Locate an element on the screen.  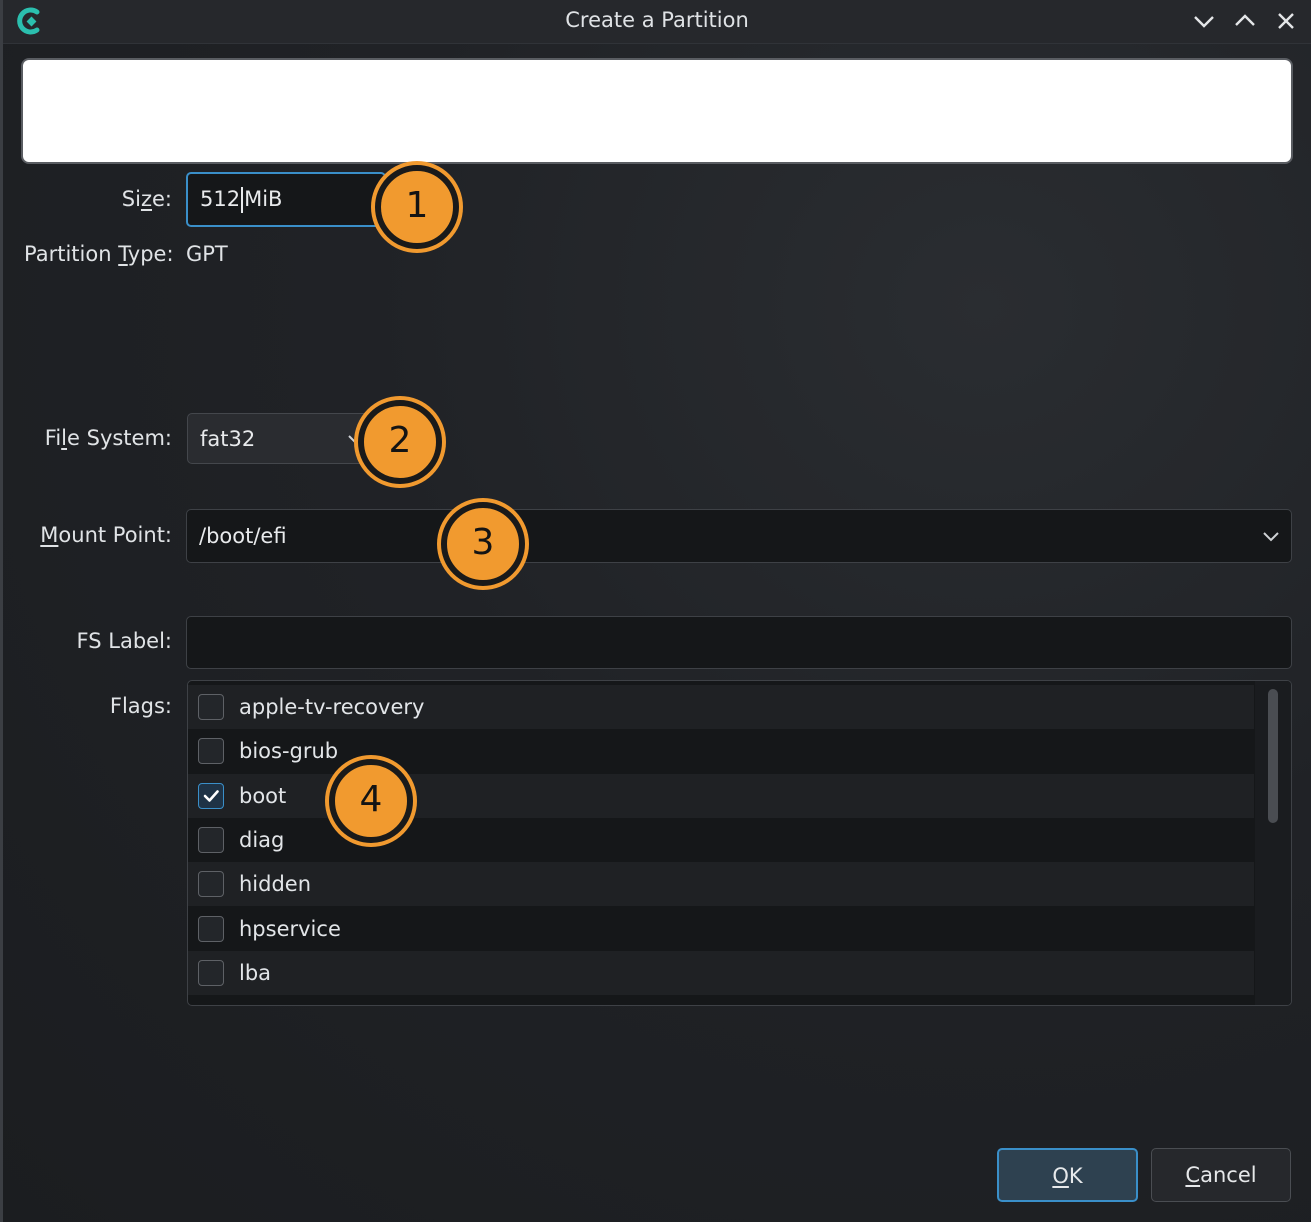
fs-label-label: FS Label: is located at coordinates (124, 641).